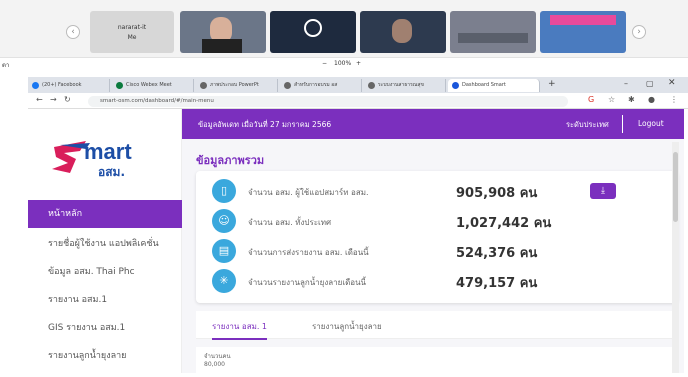 The image size is (688, 377). I want to click on stat-value: 905,908 คน, so click(497, 193).